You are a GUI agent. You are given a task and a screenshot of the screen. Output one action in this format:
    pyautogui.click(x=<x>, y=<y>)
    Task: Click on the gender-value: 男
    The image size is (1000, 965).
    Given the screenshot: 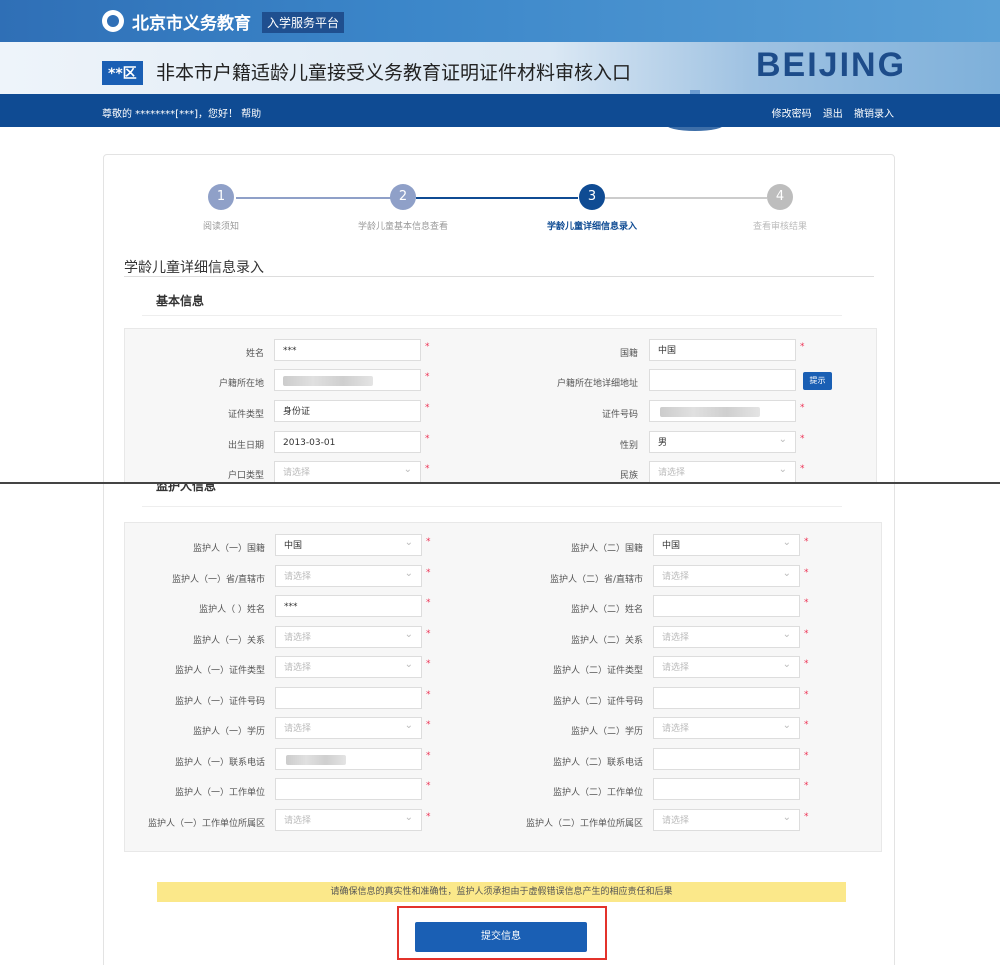 What is the action you would take?
    pyautogui.click(x=663, y=443)
    